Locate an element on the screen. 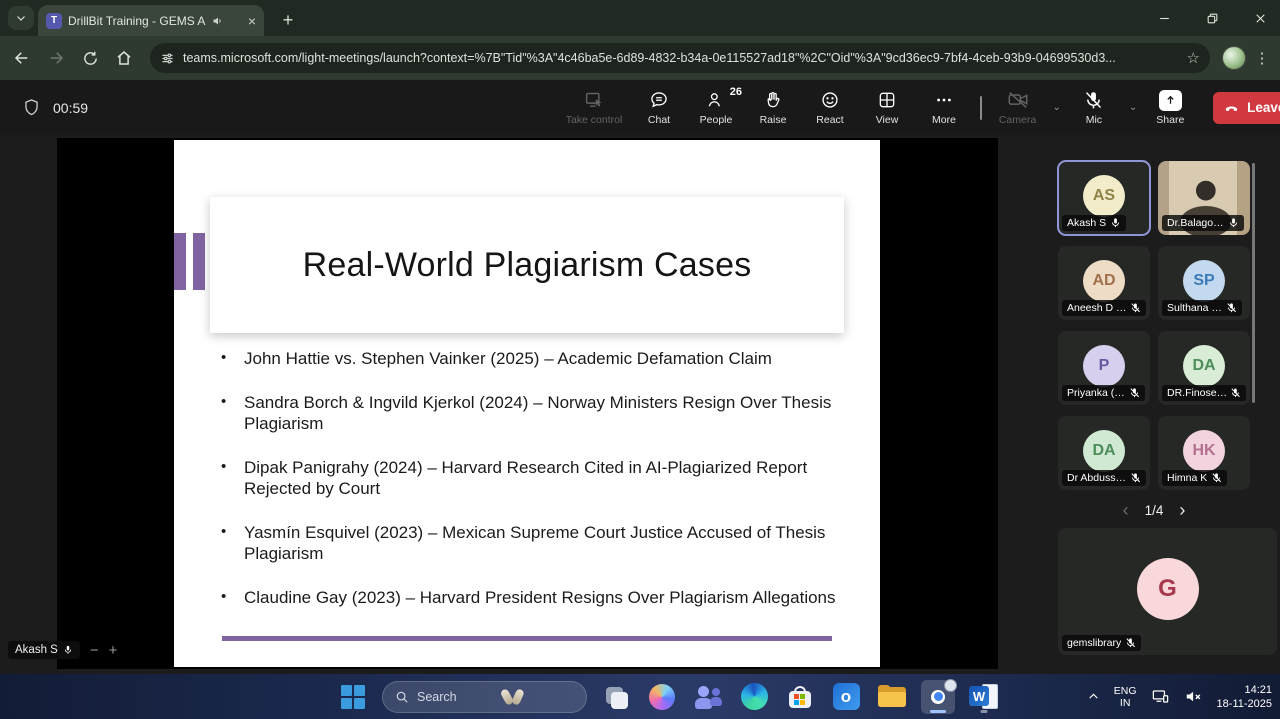  participant-name: Akash S is located at coordinates (1087, 223).